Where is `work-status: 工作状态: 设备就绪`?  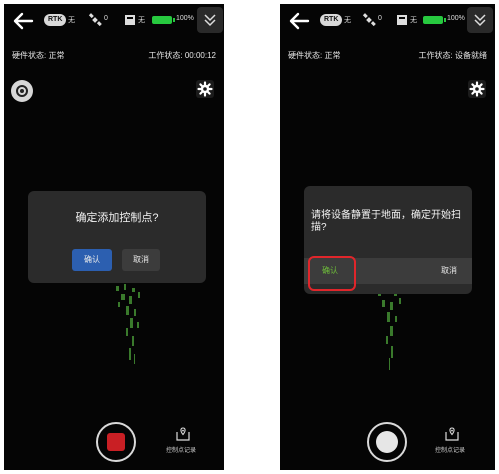
work-status: 工作状态: 设备就绪 is located at coordinates (452, 55).